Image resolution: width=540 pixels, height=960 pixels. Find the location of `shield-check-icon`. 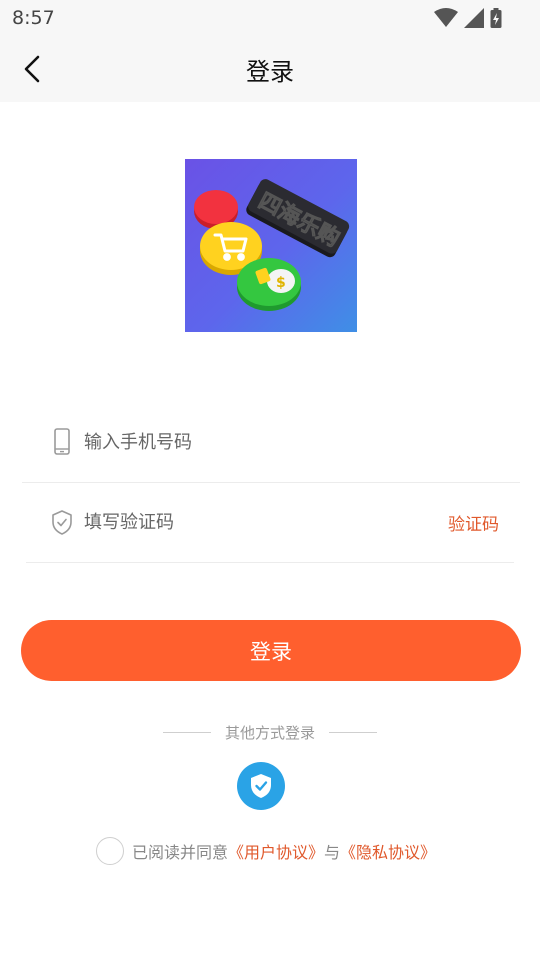

shield-check-icon is located at coordinates (261, 786).